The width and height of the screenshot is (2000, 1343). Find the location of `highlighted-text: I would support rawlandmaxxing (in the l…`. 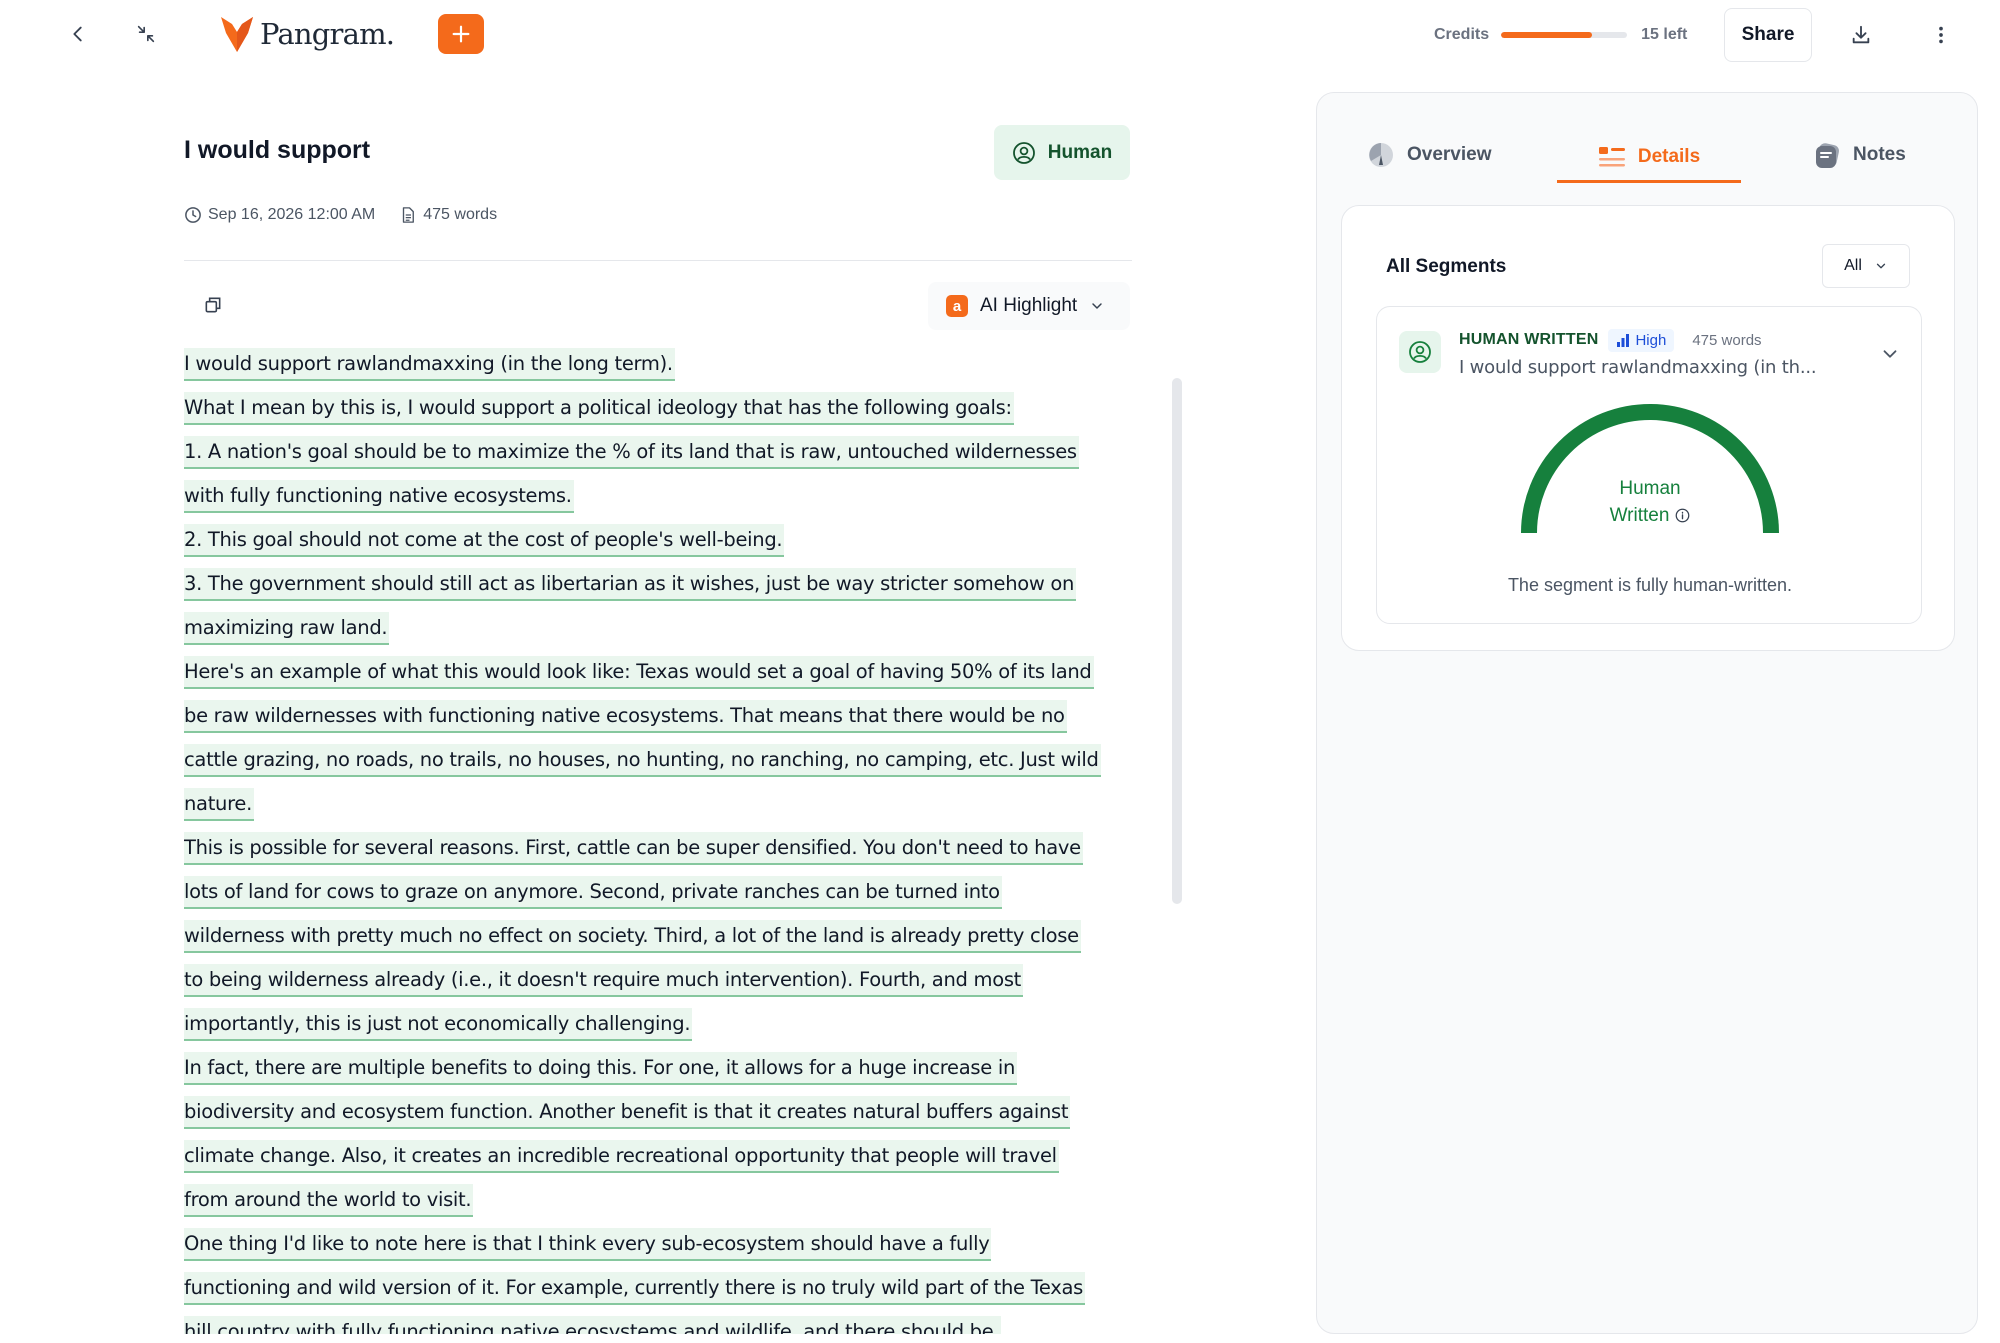

highlighted-text: I would support rawlandmaxxing (in the l… is located at coordinates (429, 364).